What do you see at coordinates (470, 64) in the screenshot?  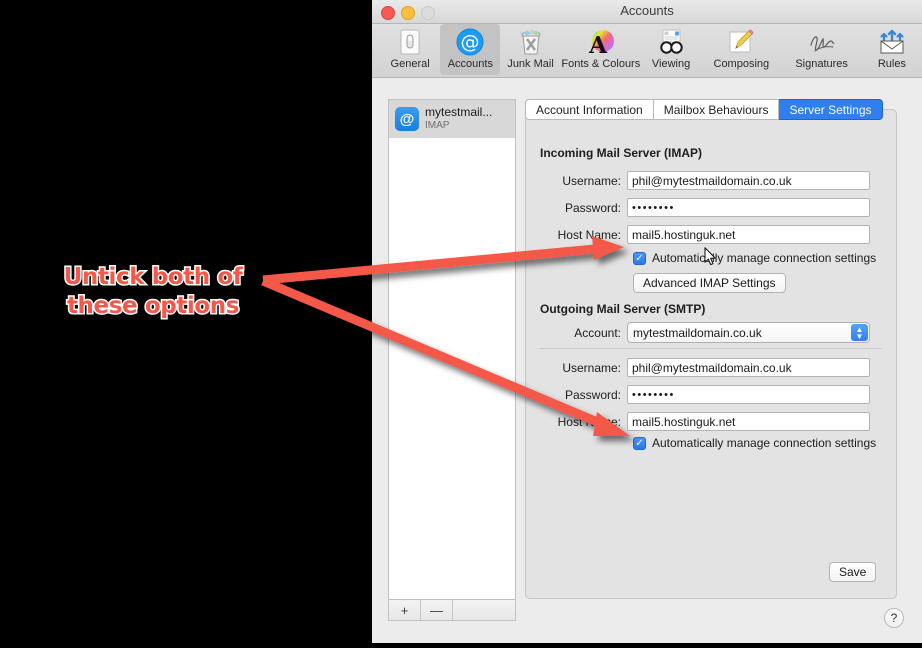 I see `toolbar-item-label: Accounts` at bounding box center [470, 64].